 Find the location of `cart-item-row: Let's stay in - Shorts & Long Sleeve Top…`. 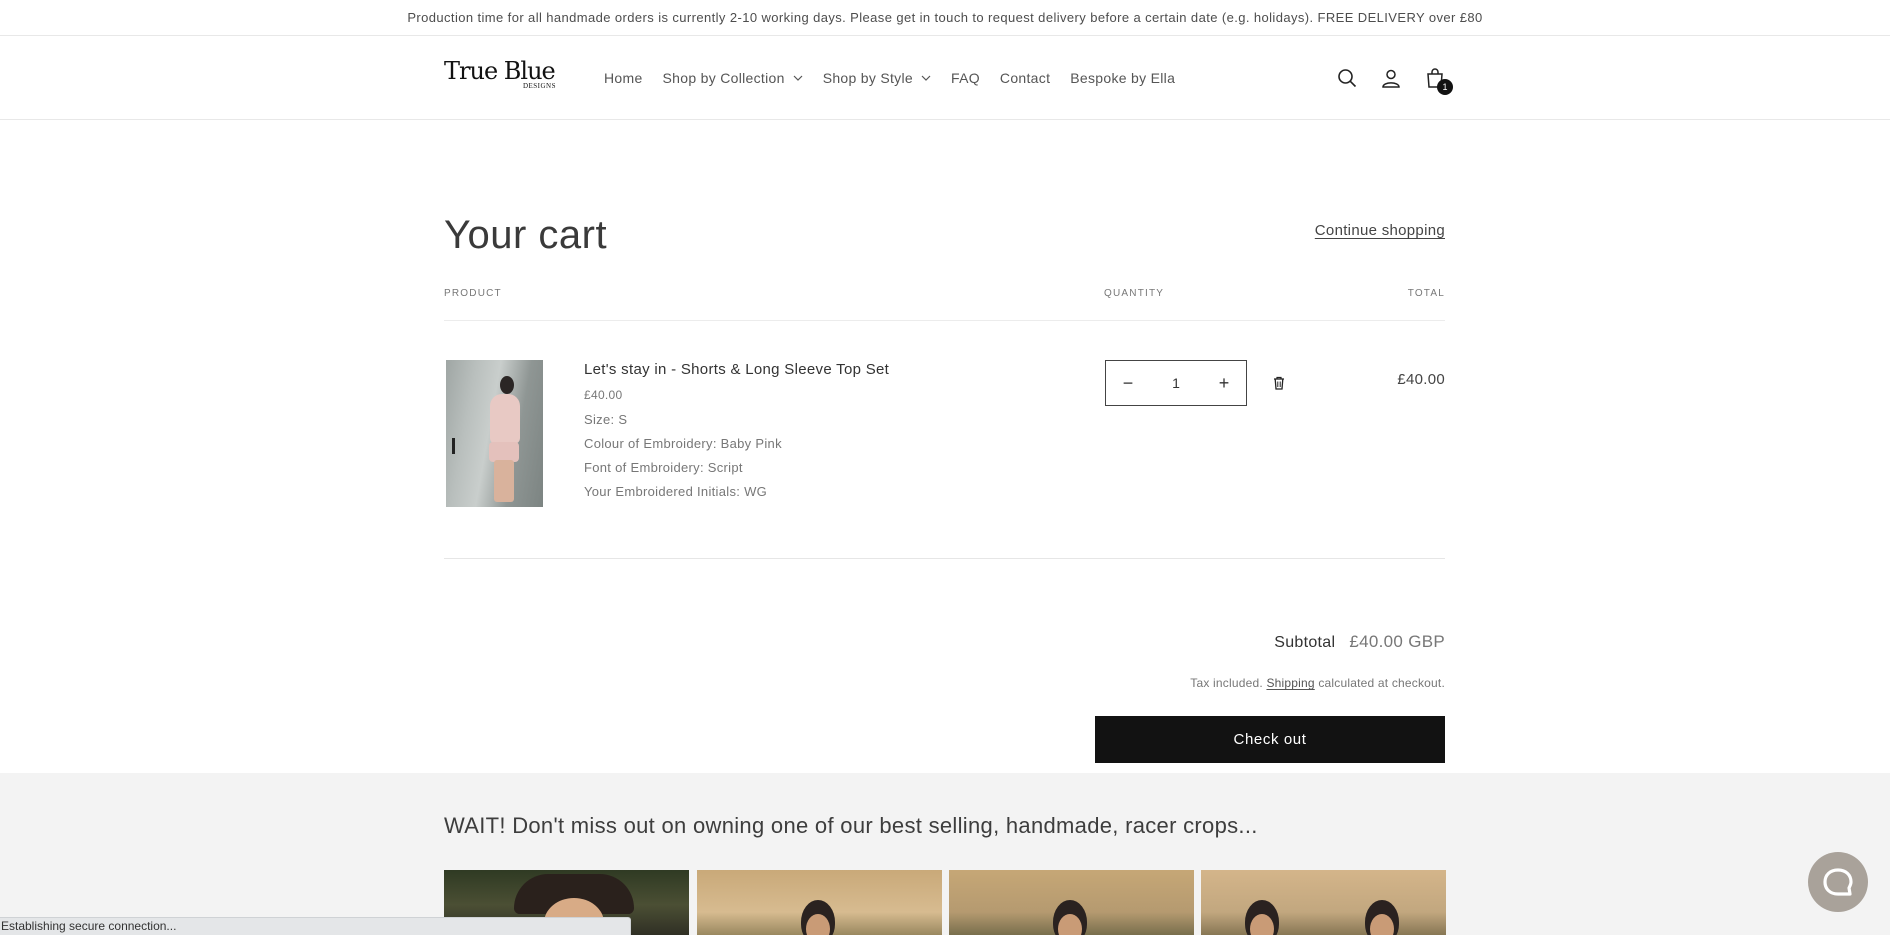

cart-item-row: Let's stay in - Shorts & Long Sleeve Top… is located at coordinates (944, 460).